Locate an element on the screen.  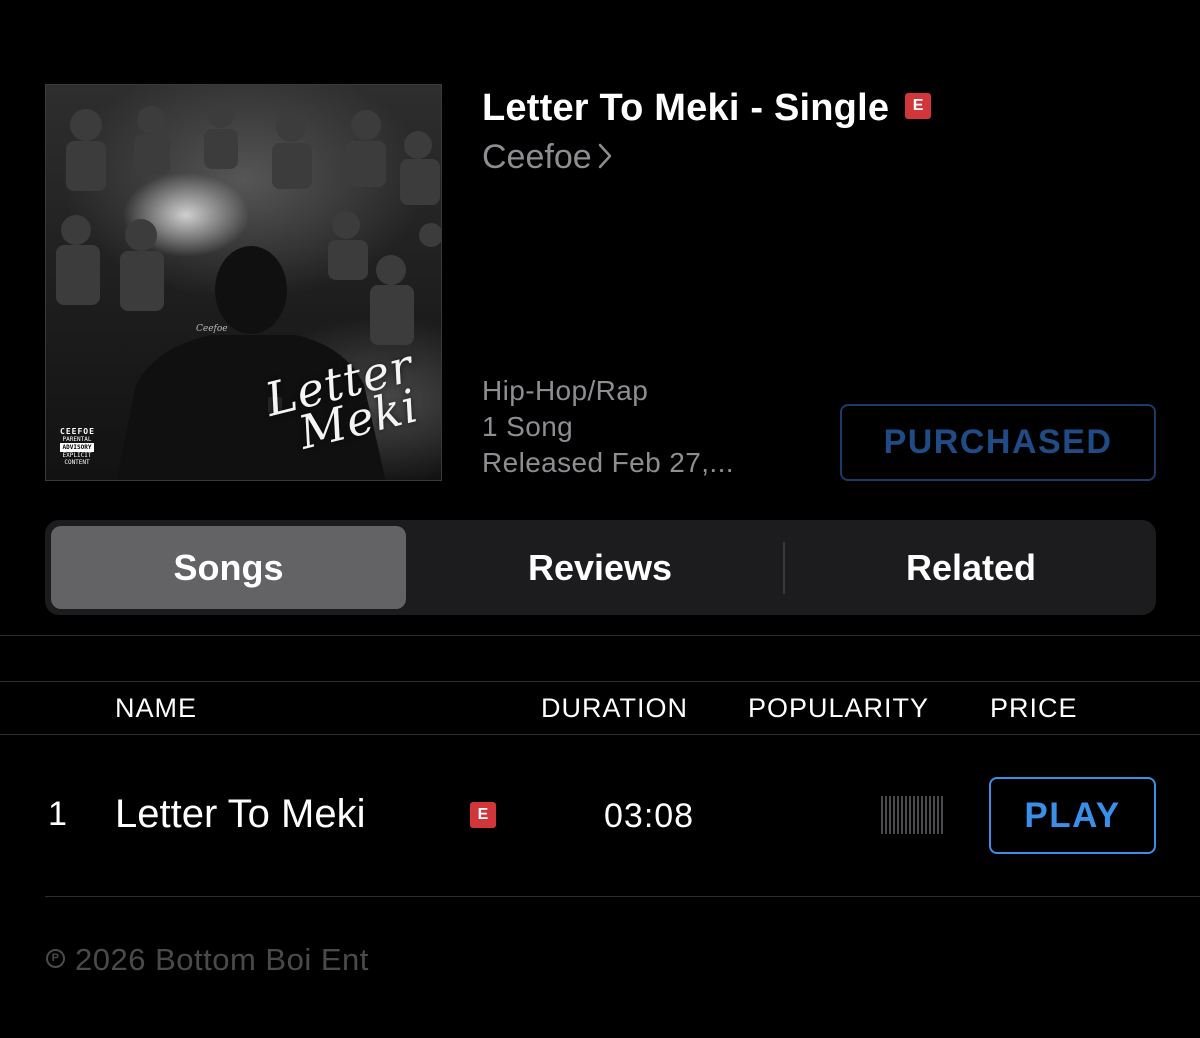
chevron-right-icon is located at coordinates (604, 156).